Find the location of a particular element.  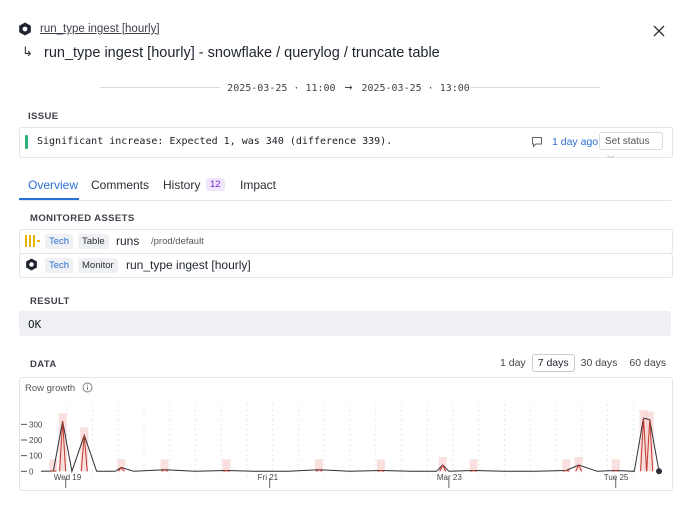

asset-tag-type: Monitor is located at coordinates (98, 265).